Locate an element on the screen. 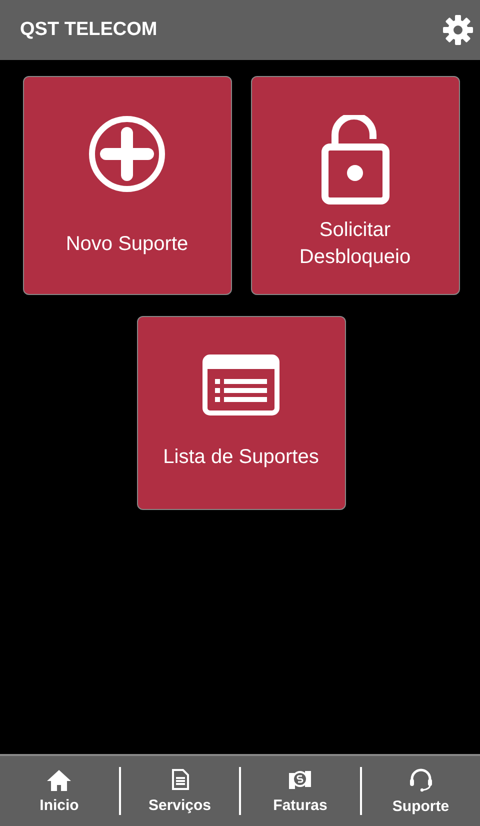  nav-tab: Serviços is located at coordinates (179, 791).